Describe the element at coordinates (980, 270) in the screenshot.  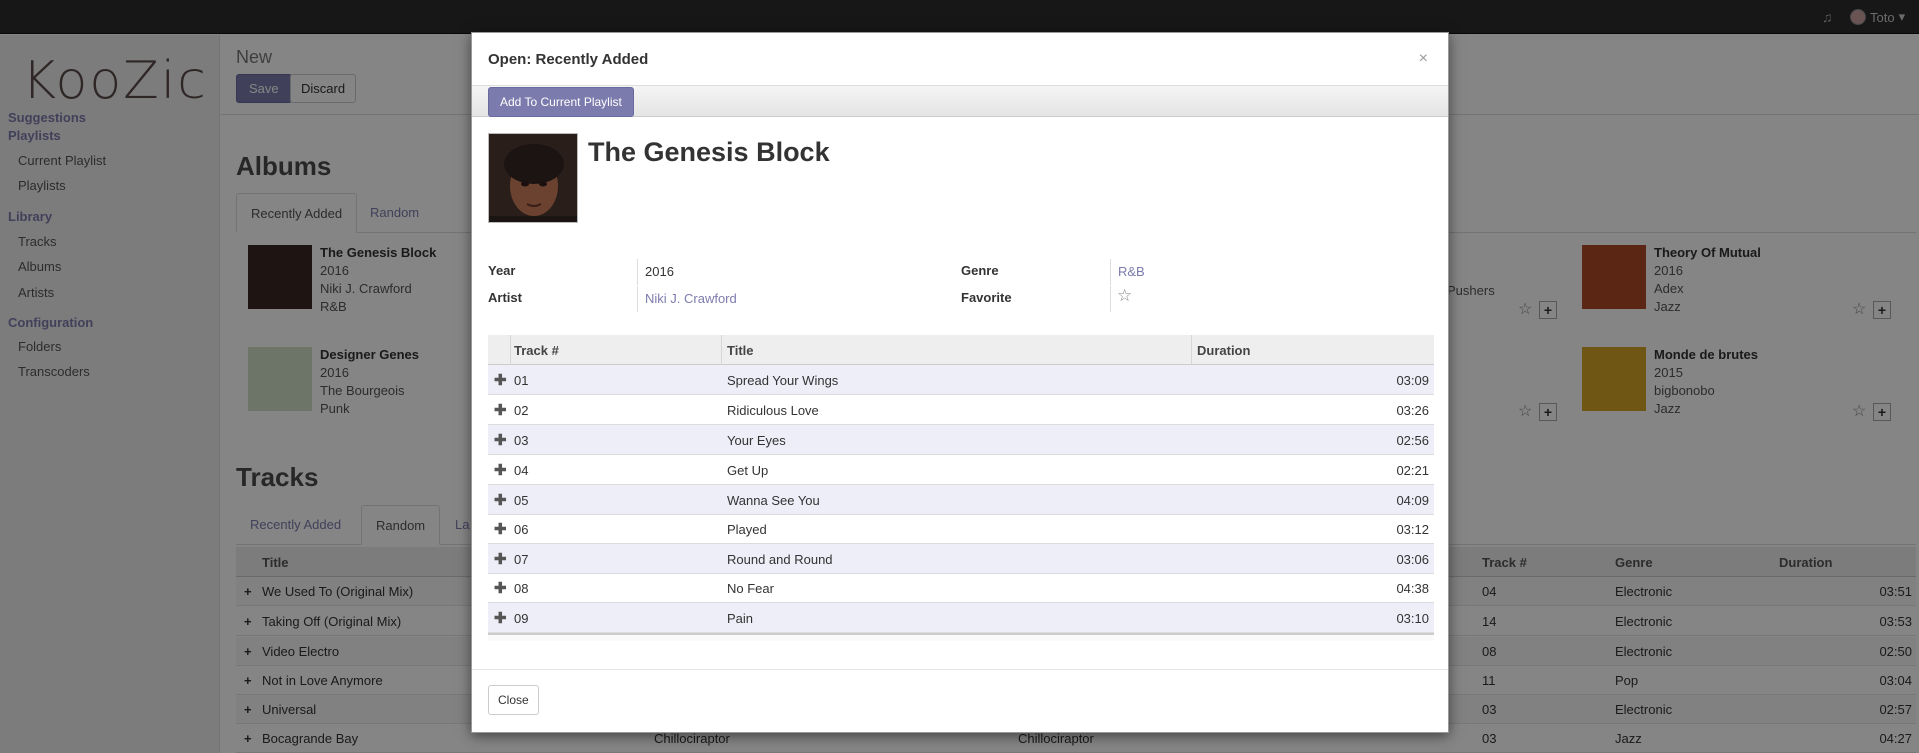
I see `genre-label: Genre` at that location.